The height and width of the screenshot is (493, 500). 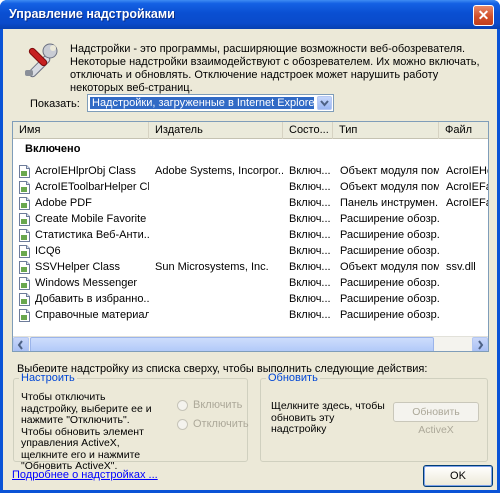 I want to click on column-header-name: Имя, so click(x=81, y=130).